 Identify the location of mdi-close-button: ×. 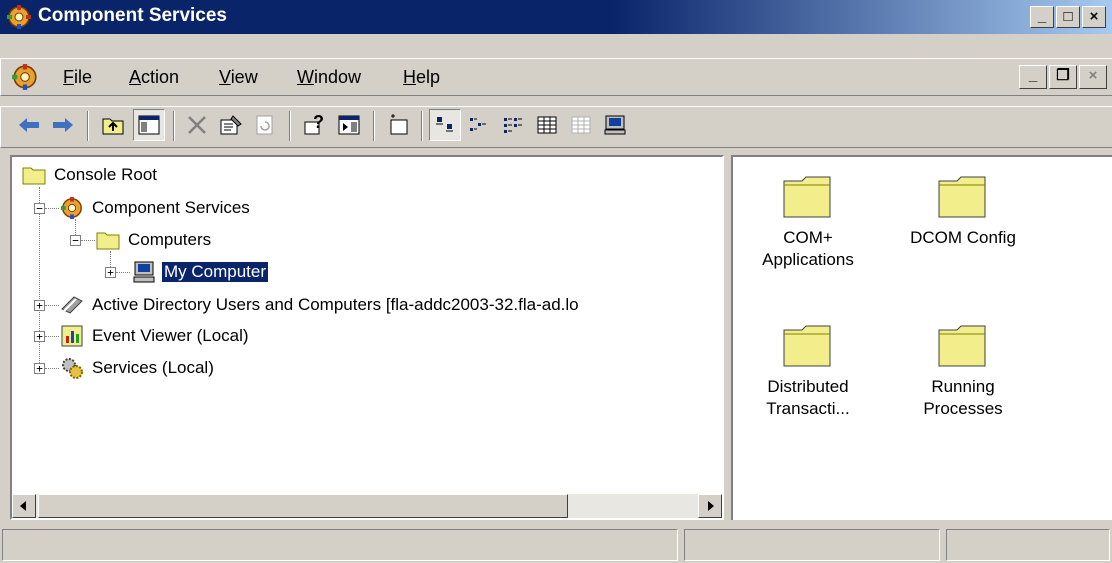
(1093, 77).